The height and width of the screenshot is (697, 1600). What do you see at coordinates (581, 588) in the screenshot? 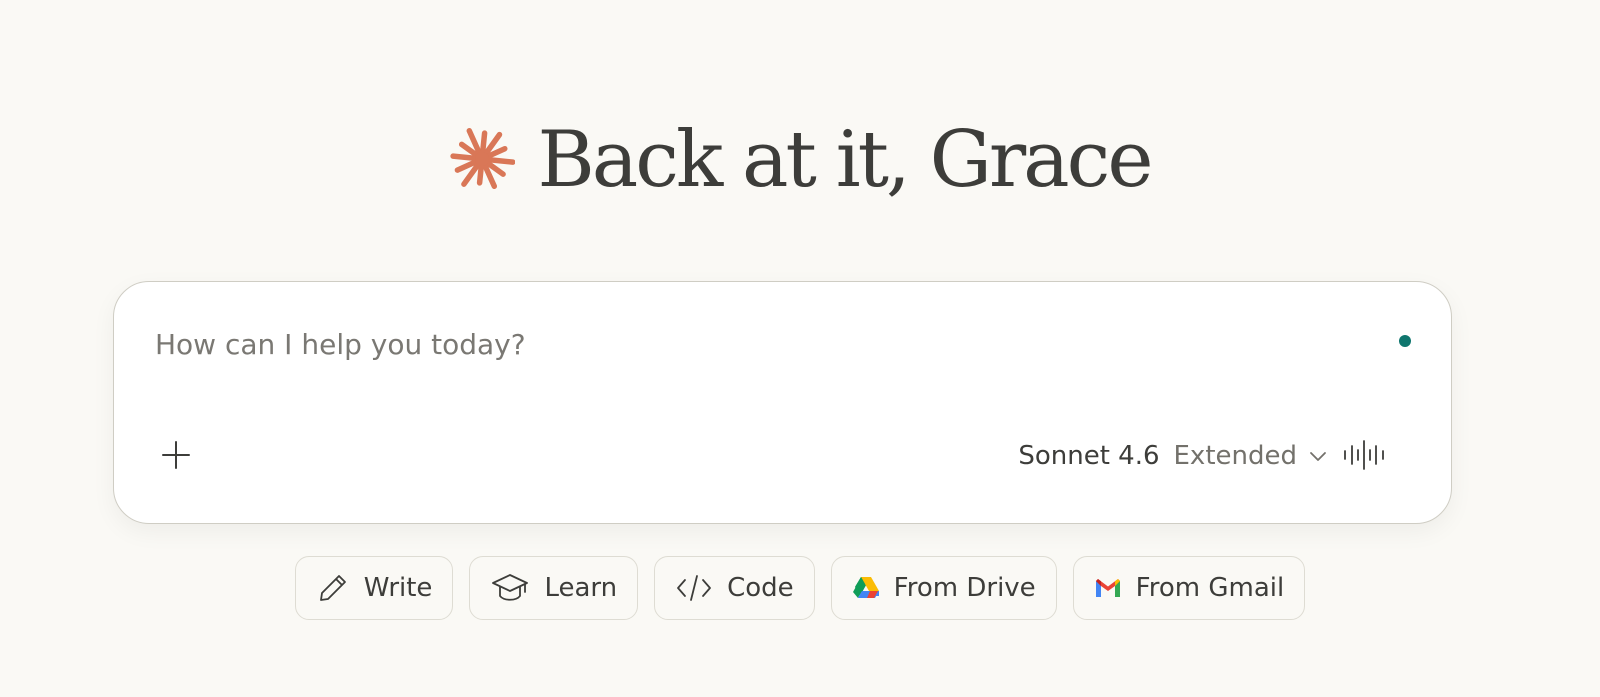
I see `learn-label: Learn` at bounding box center [581, 588].